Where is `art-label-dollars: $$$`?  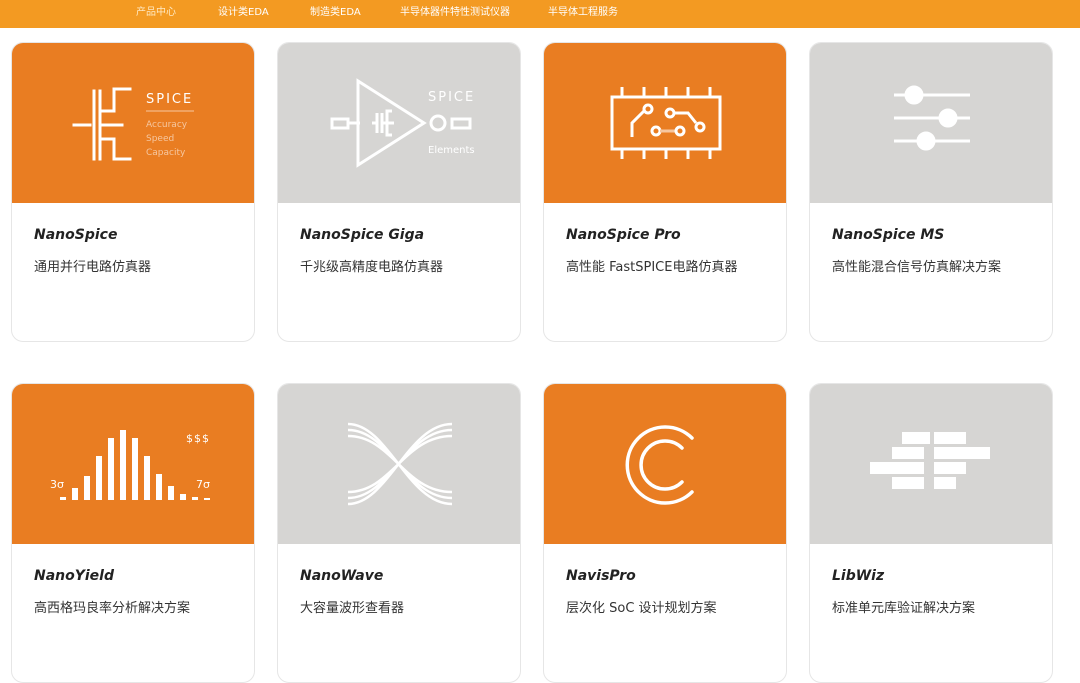
art-label-dollars: $$$ is located at coordinates (198, 438).